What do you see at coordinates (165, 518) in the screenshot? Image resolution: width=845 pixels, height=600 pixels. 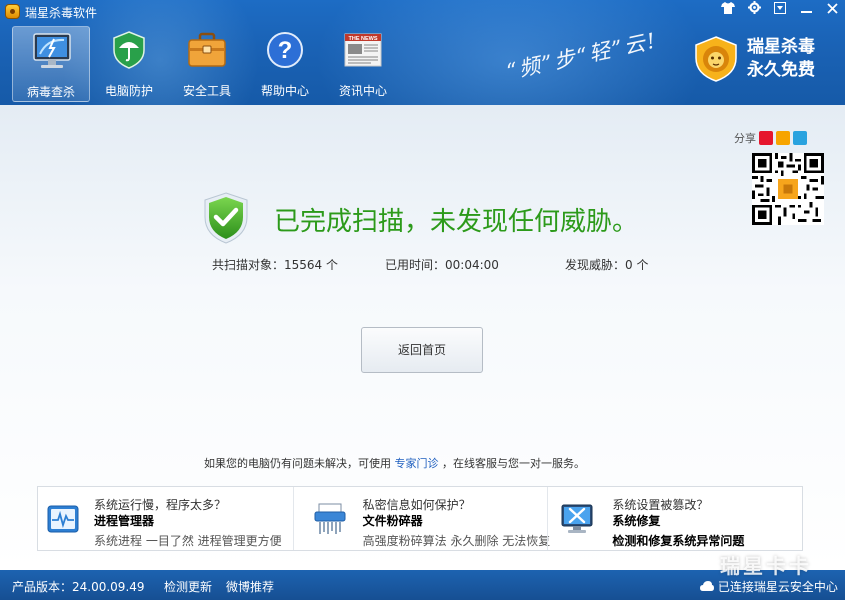 I see `card-process-manager: 系统运行慢，程序太多？ 进程管理器 系统进程 一目了然 进程管理更方便` at bounding box center [165, 518].